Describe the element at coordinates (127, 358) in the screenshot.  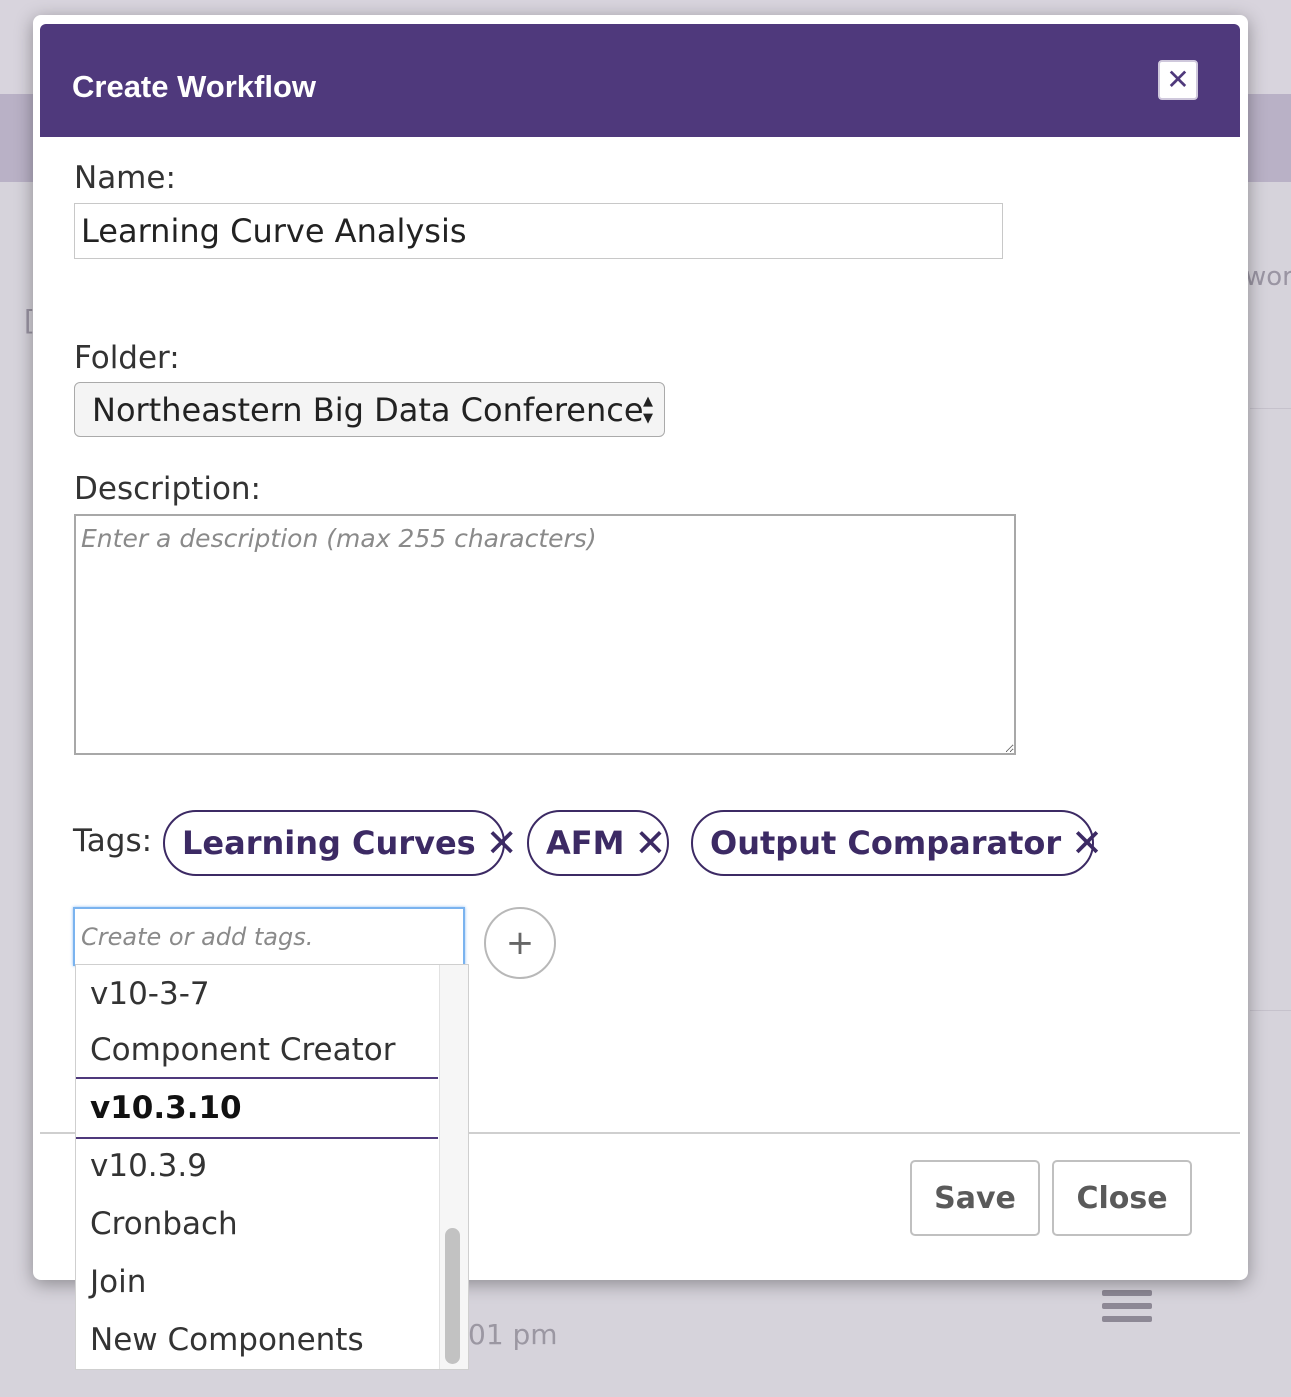
I see `folder-label: Folder:` at that location.